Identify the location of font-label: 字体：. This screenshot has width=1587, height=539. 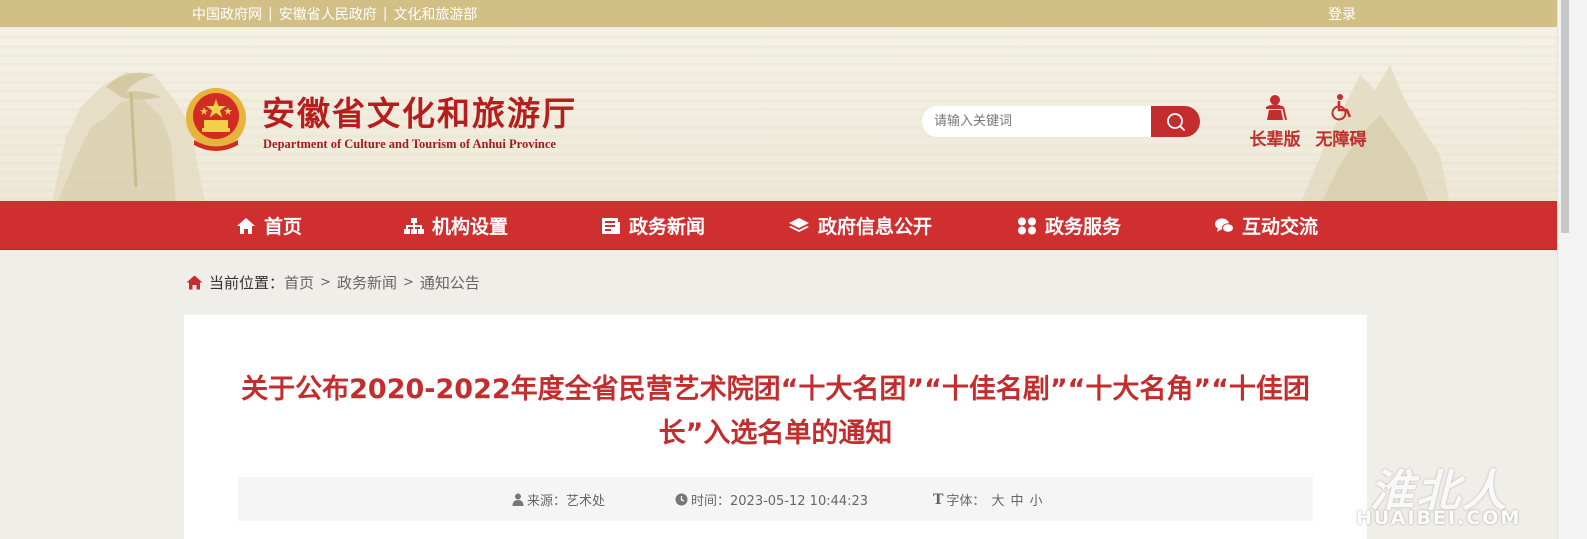
(966, 501).